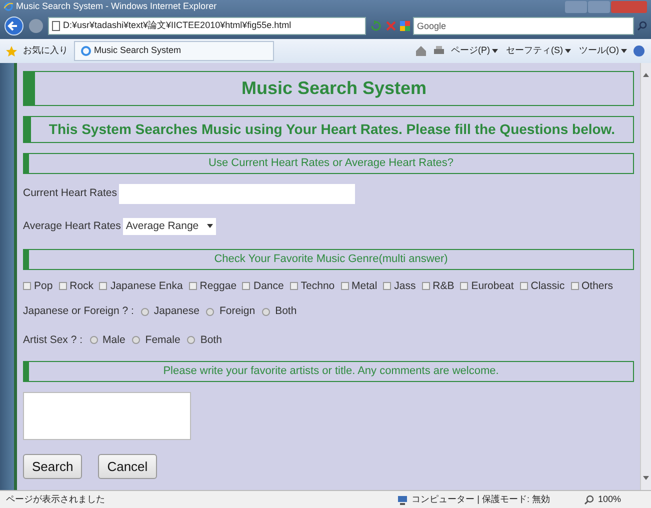 This screenshot has width=651, height=508. Describe the element at coordinates (70, 193) in the screenshot. I see `field-label: Current Heart Rates` at that location.